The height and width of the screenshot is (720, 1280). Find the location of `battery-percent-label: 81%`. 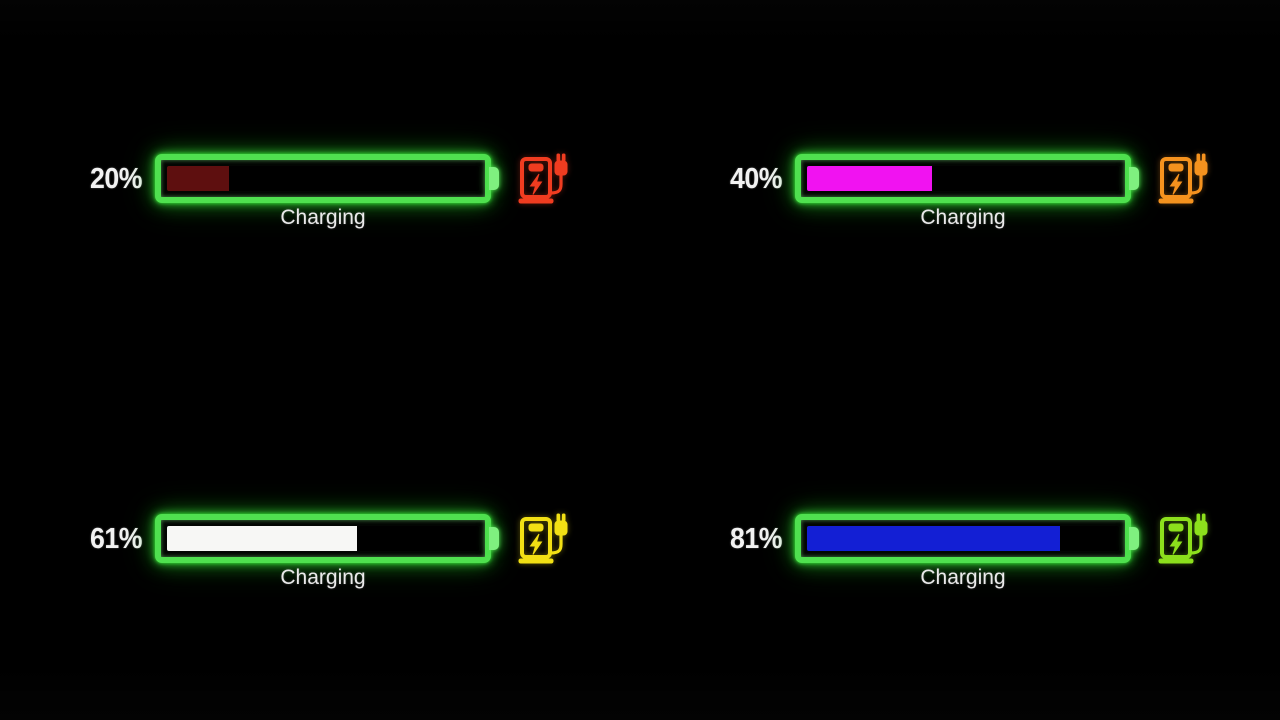

battery-percent-label: 81% is located at coordinates (755, 539).